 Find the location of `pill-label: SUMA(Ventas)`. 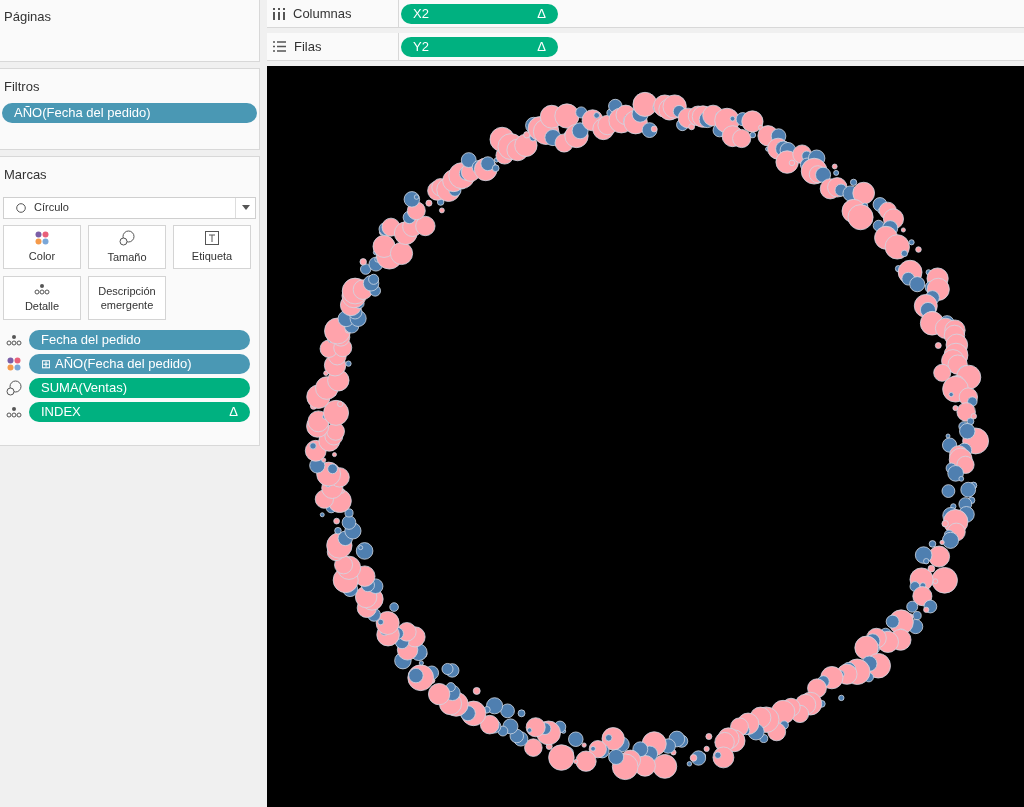

pill-label: SUMA(Ventas) is located at coordinates (84, 387).